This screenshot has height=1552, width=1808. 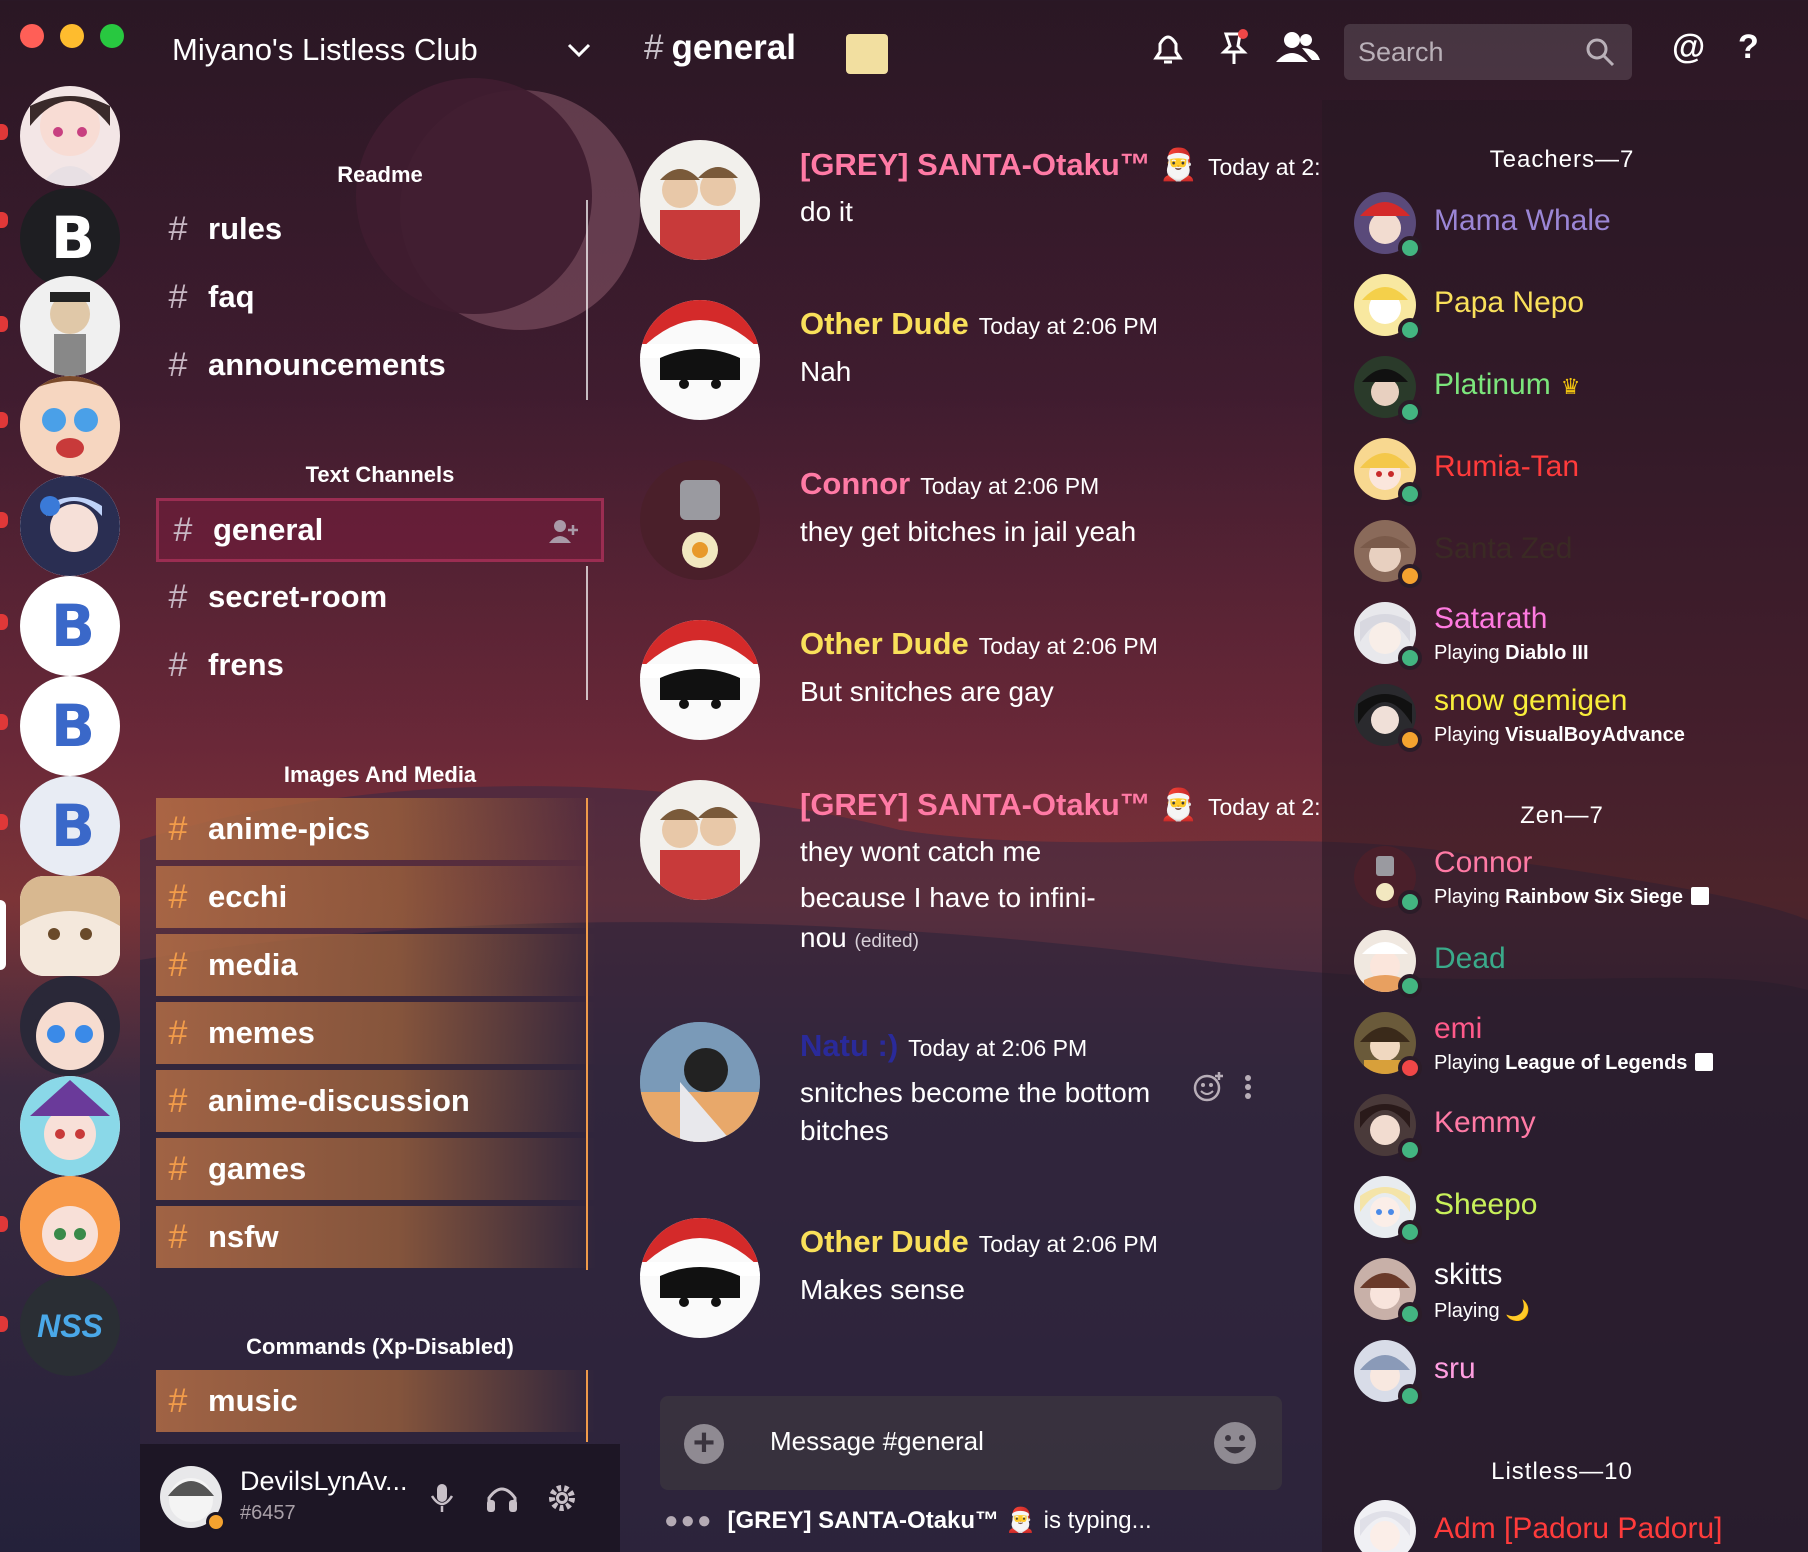 What do you see at coordinates (380, 475) in the screenshot?
I see `category-text-channels: Text Channels` at bounding box center [380, 475].